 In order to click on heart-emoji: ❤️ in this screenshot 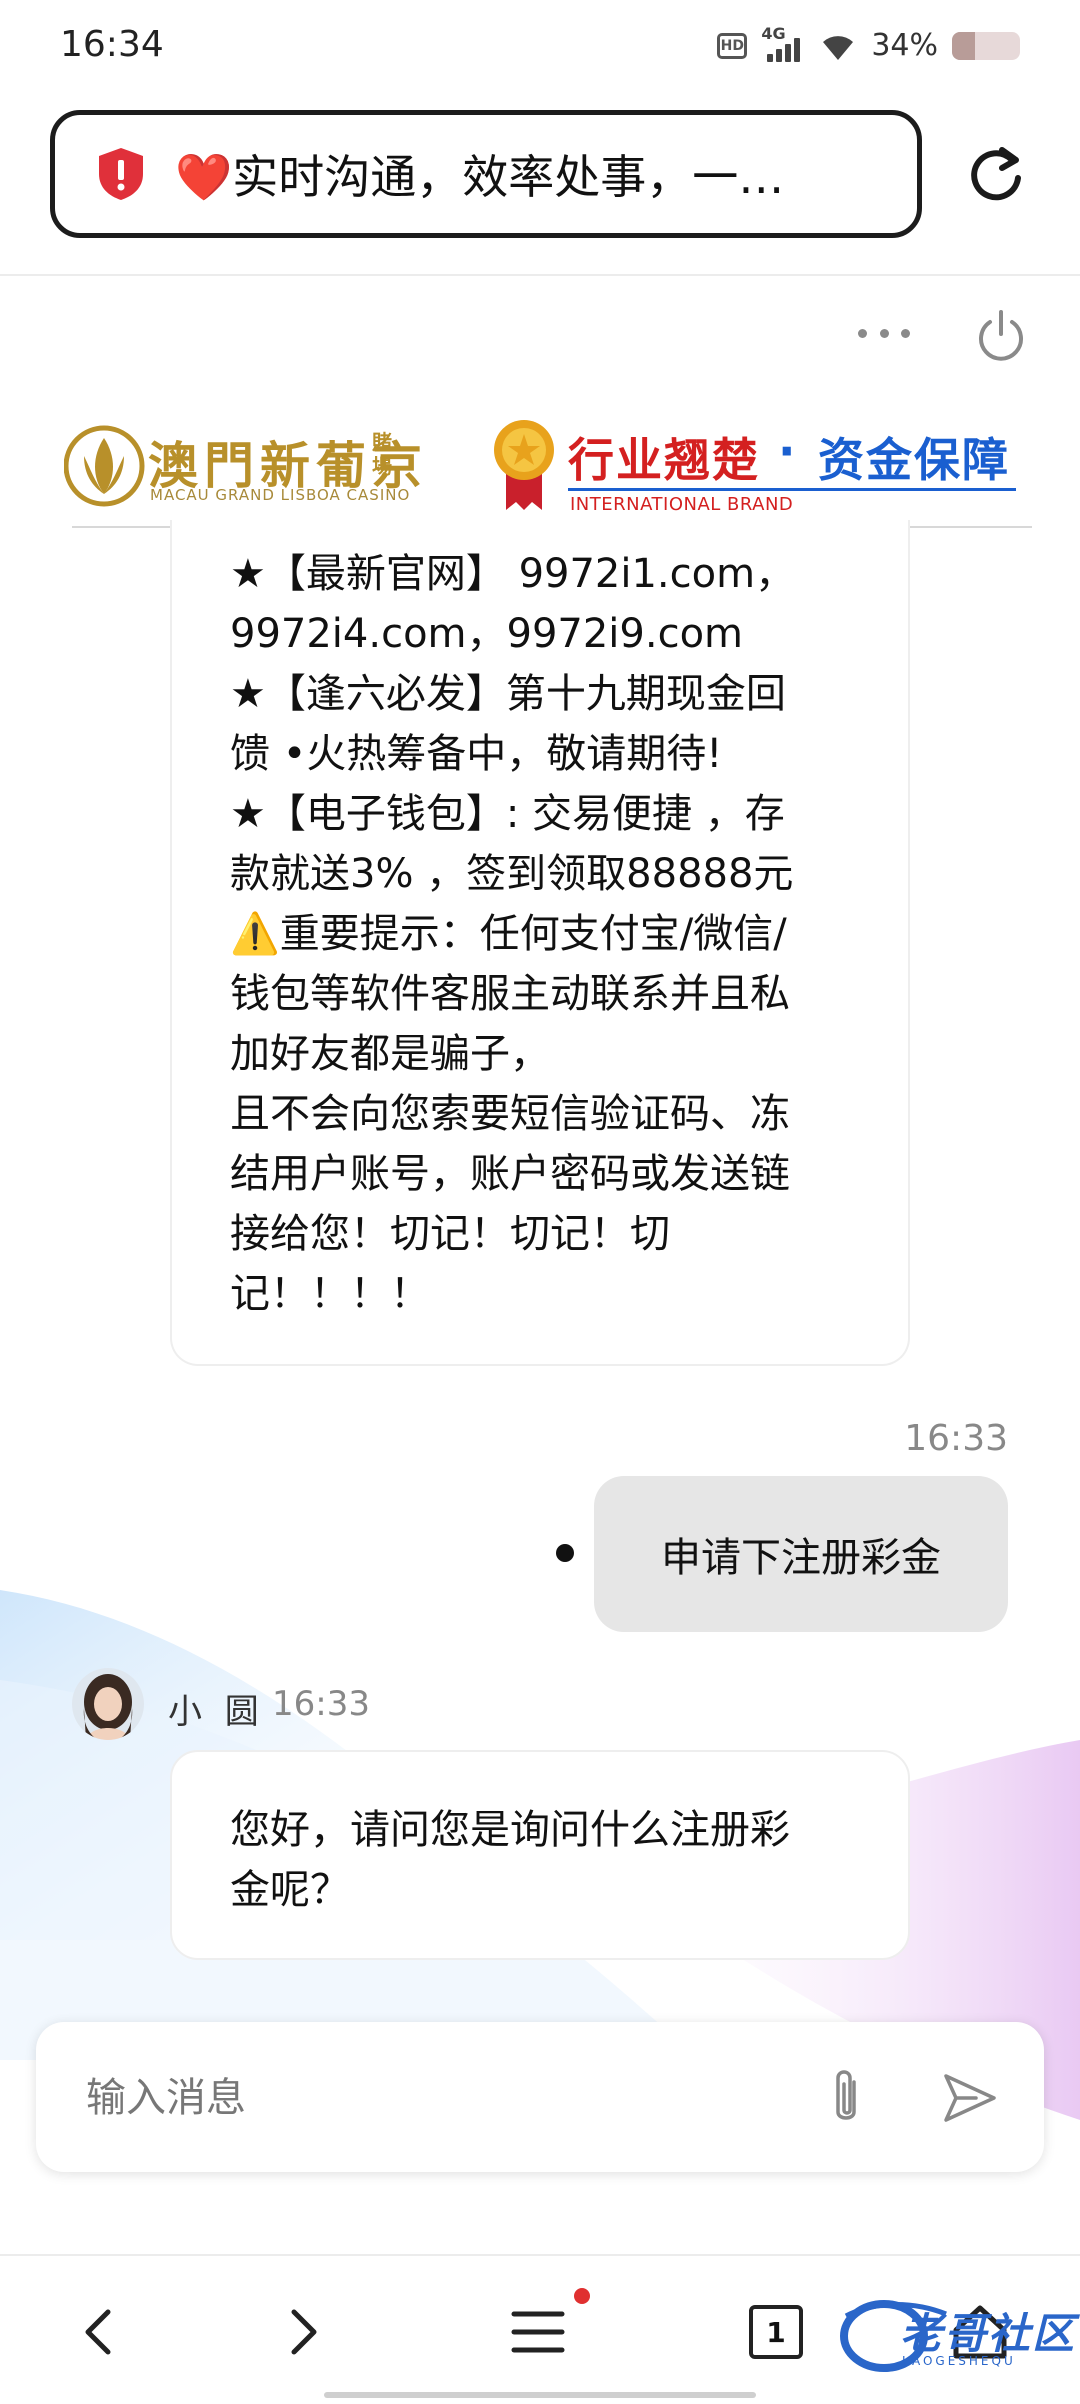, I will do `click(204, 177)`.